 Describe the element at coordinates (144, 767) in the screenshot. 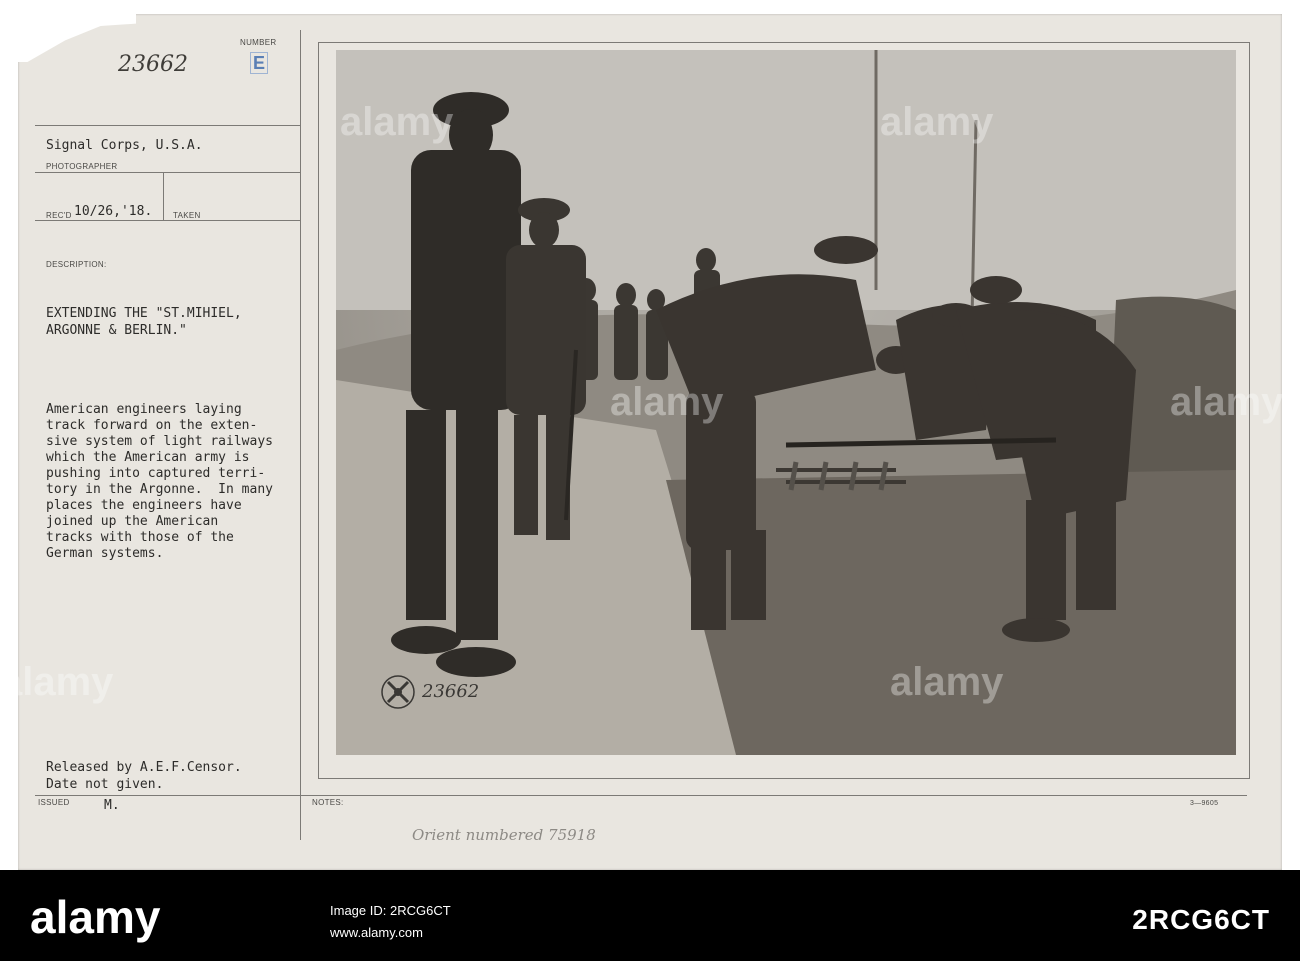

I see `release-line-1: Released by A.E.F.Censor.` at that location.